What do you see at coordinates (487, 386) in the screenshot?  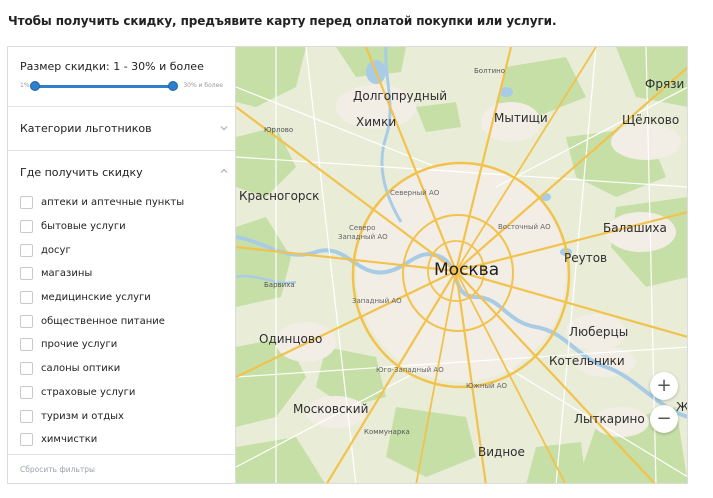 I see `map-label: Южный АО` at bounding box center [487, 386].